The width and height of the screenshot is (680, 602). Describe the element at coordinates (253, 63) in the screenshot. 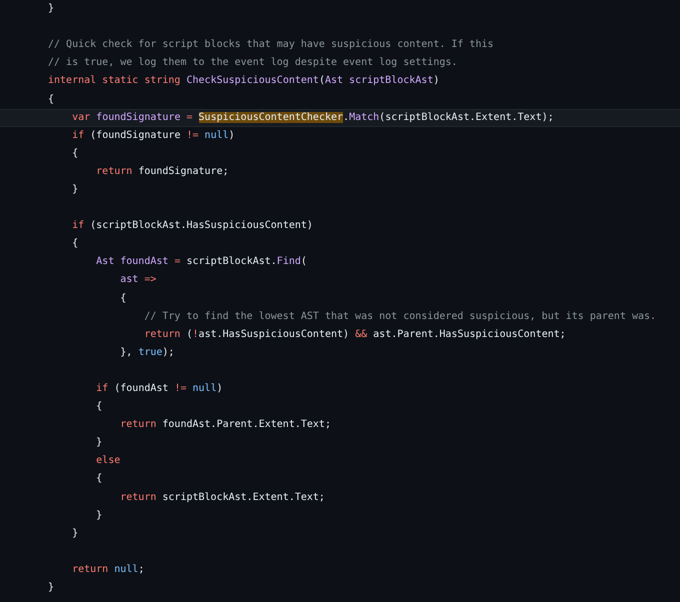

I see `code-line: // is true, we log them to the event log despite event log settings.` at that location.